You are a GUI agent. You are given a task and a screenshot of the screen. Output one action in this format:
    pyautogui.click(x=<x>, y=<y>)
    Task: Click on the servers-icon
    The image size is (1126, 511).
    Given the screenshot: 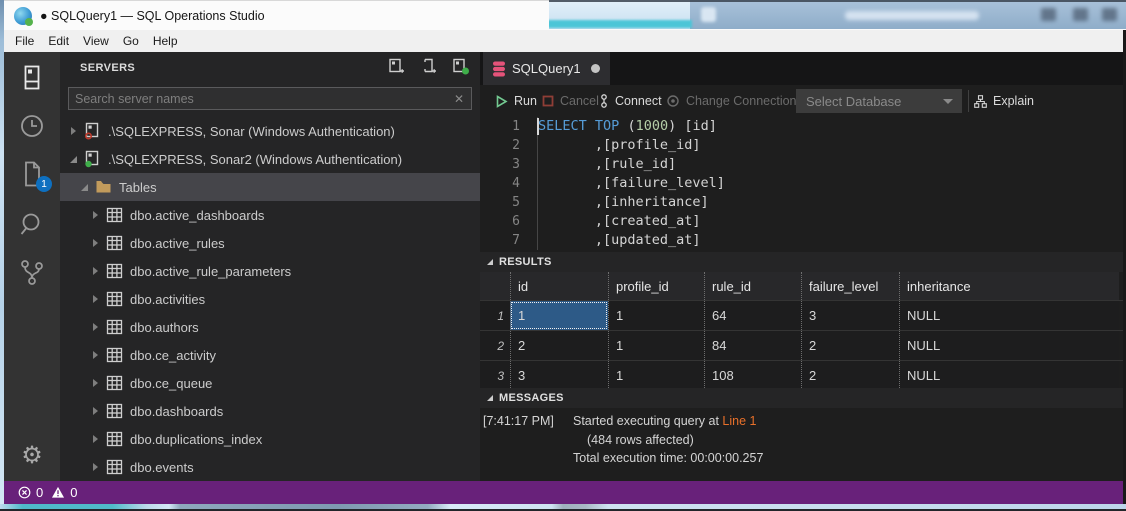 What is the action you would take?
    pyautogui.click(x=32, y=78)
    